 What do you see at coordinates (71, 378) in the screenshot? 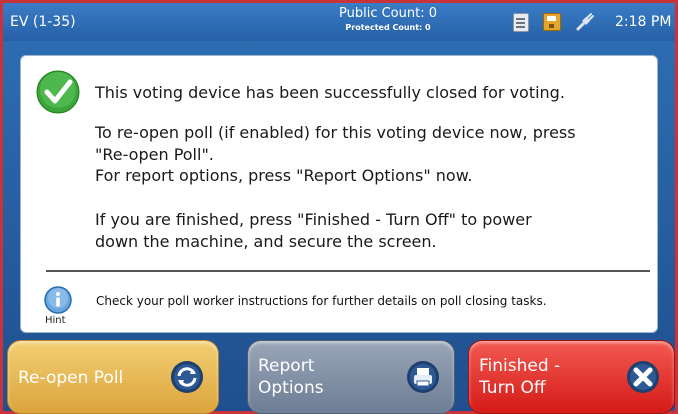
I see `reopen-poll-label: Re-open Poll` at bounding box center [71, 378].